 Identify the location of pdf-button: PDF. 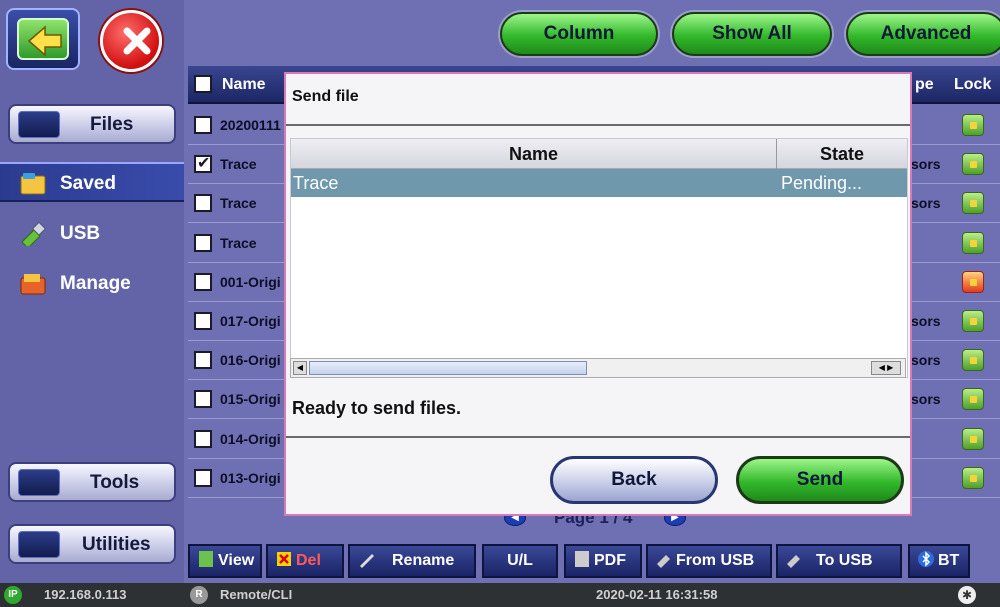
(603, 561).